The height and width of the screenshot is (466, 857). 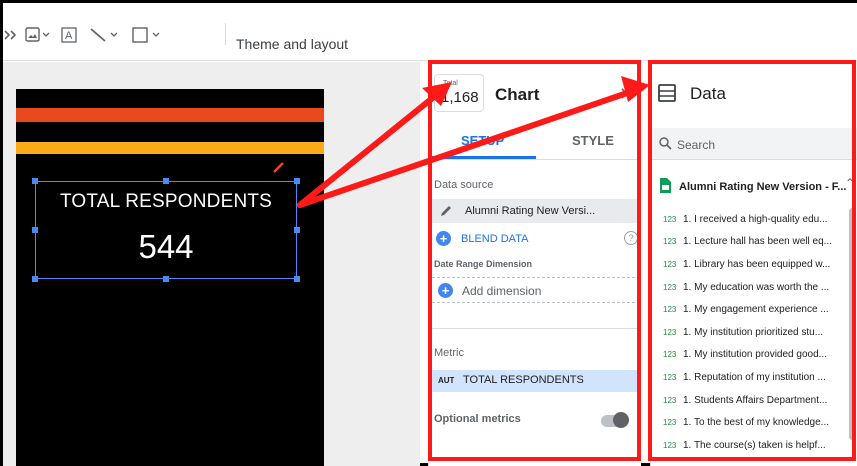 What do you see at coordinates (468, 147) in the screenshot?
I see `arrow-to-data-panel` at bounding box center [468, 147].